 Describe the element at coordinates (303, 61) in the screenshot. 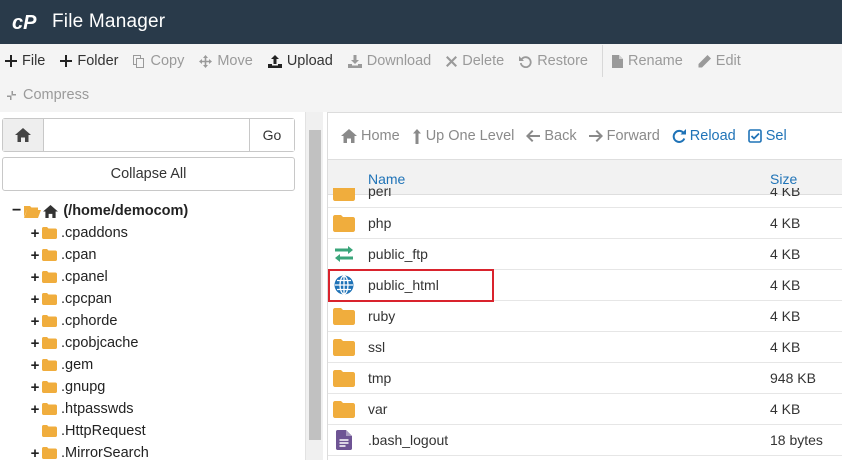

I see `upload-button: Upload` at that location.